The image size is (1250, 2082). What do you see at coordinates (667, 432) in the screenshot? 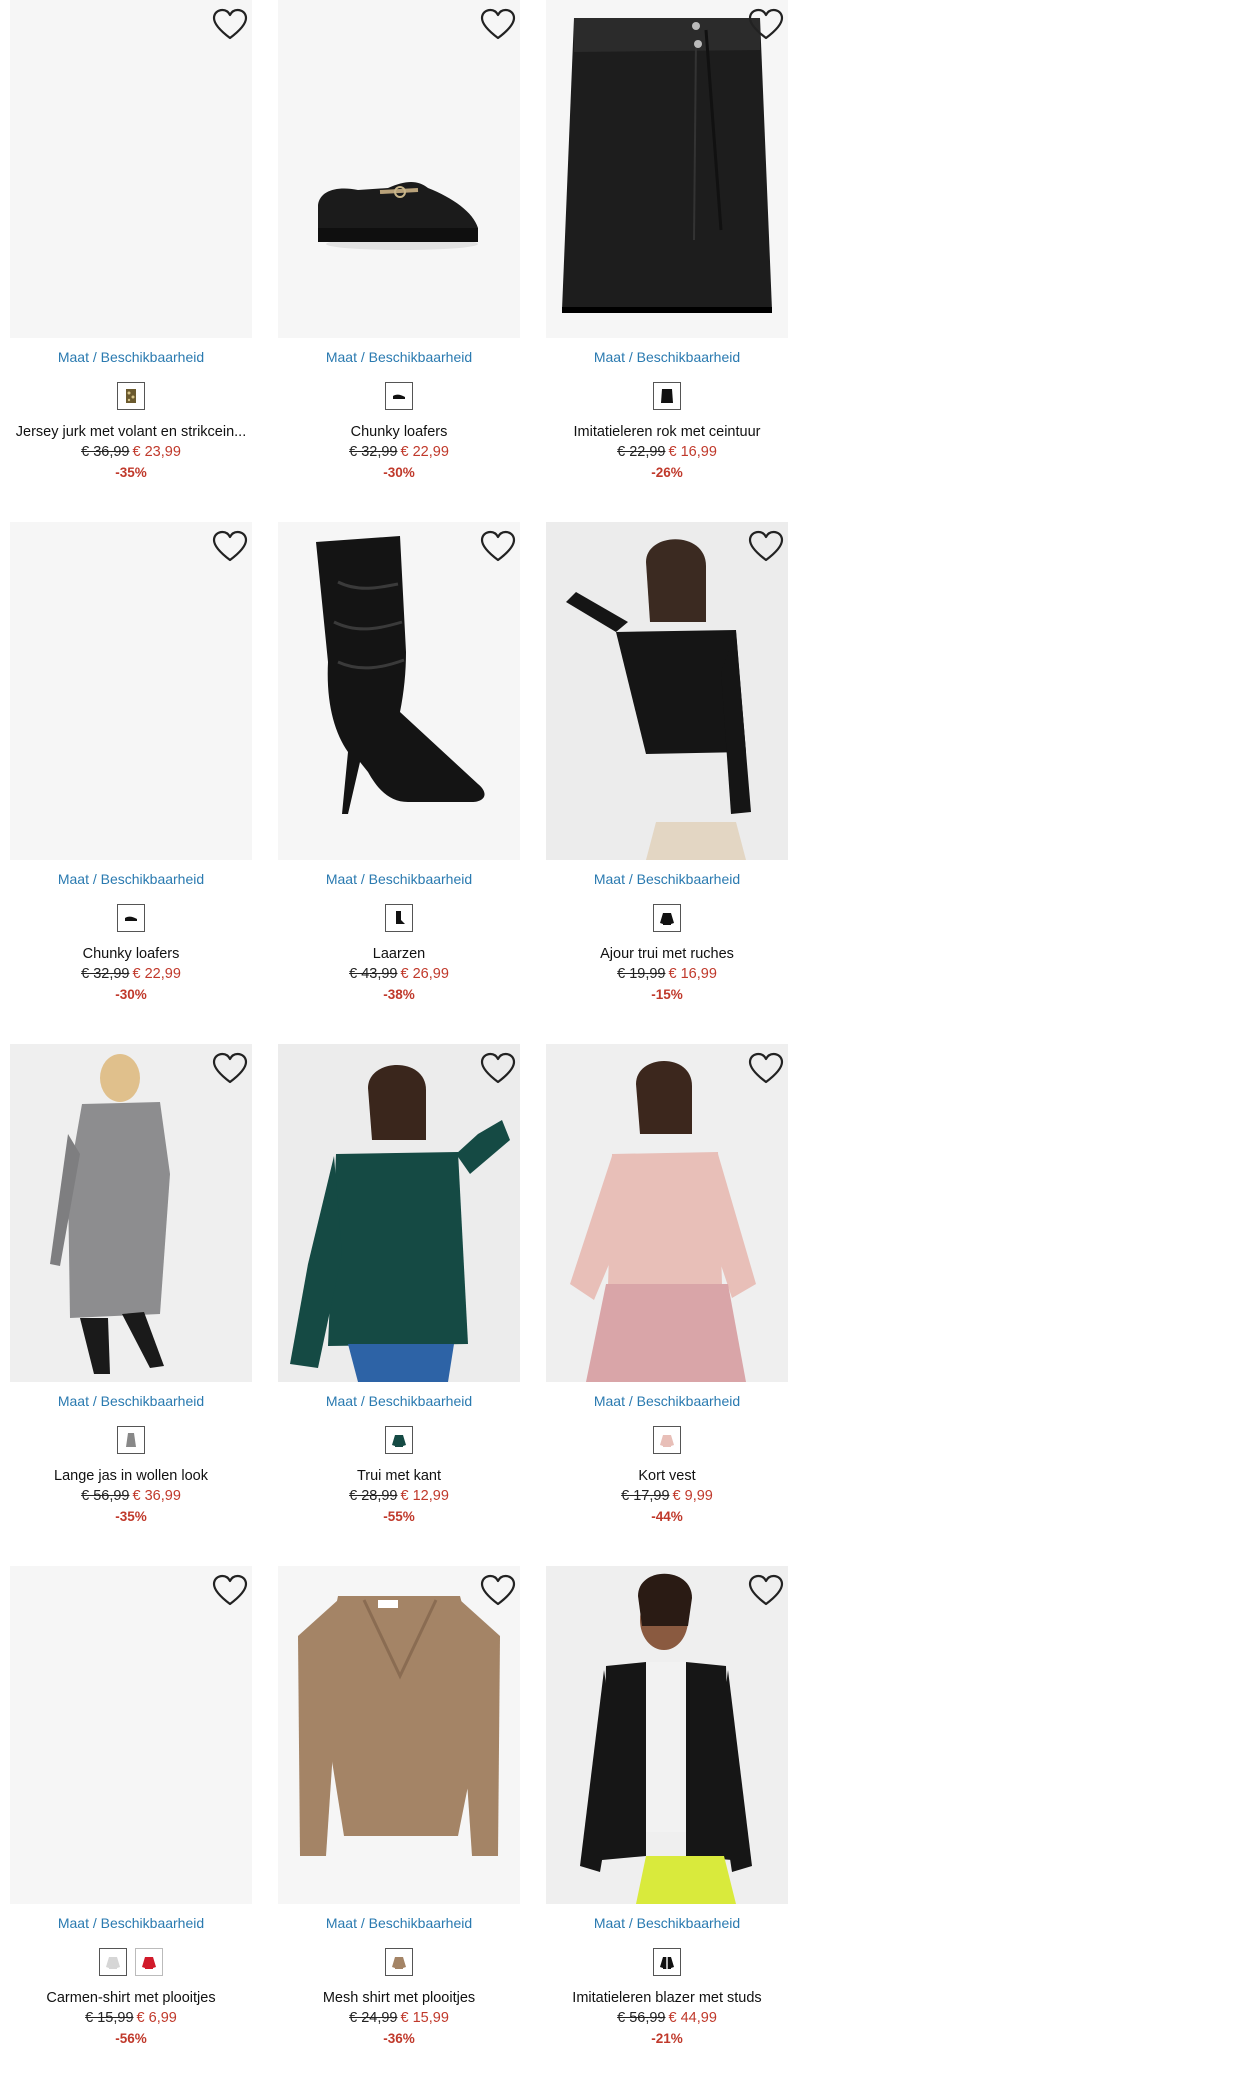
I see `product-name: Imitatieleren rok met ceintuur` at bounding box center [667, 432].